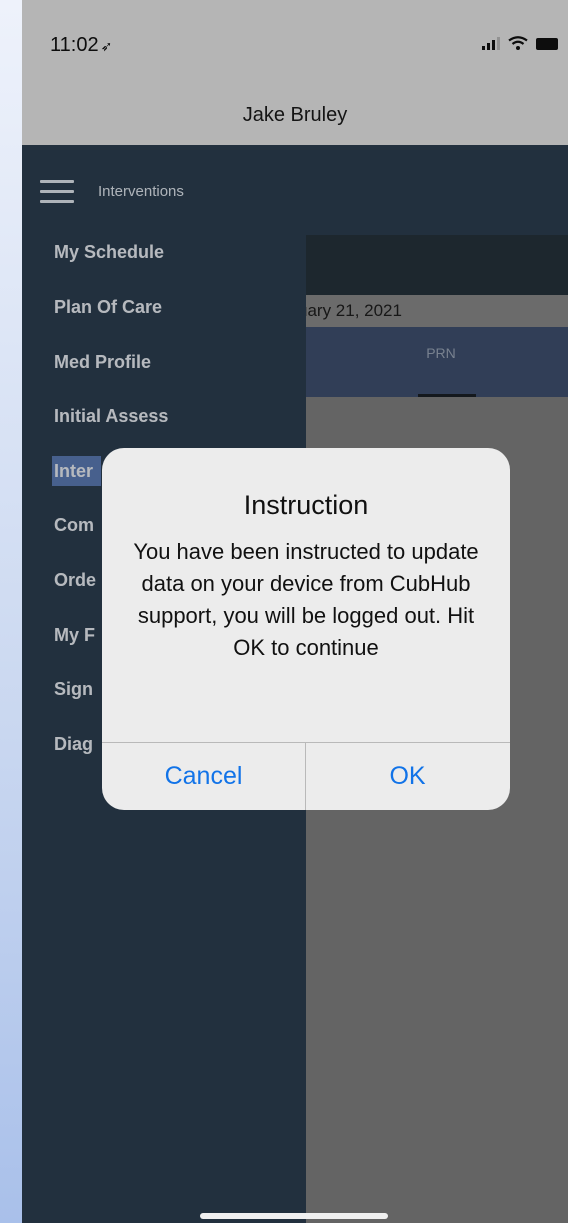 The width and height of the screenshot is (568, 1223). What do you see at coordinates (203, 776) in the screenshot?
I see `cancel-button: Cancel` at bounding box center [203, 776].